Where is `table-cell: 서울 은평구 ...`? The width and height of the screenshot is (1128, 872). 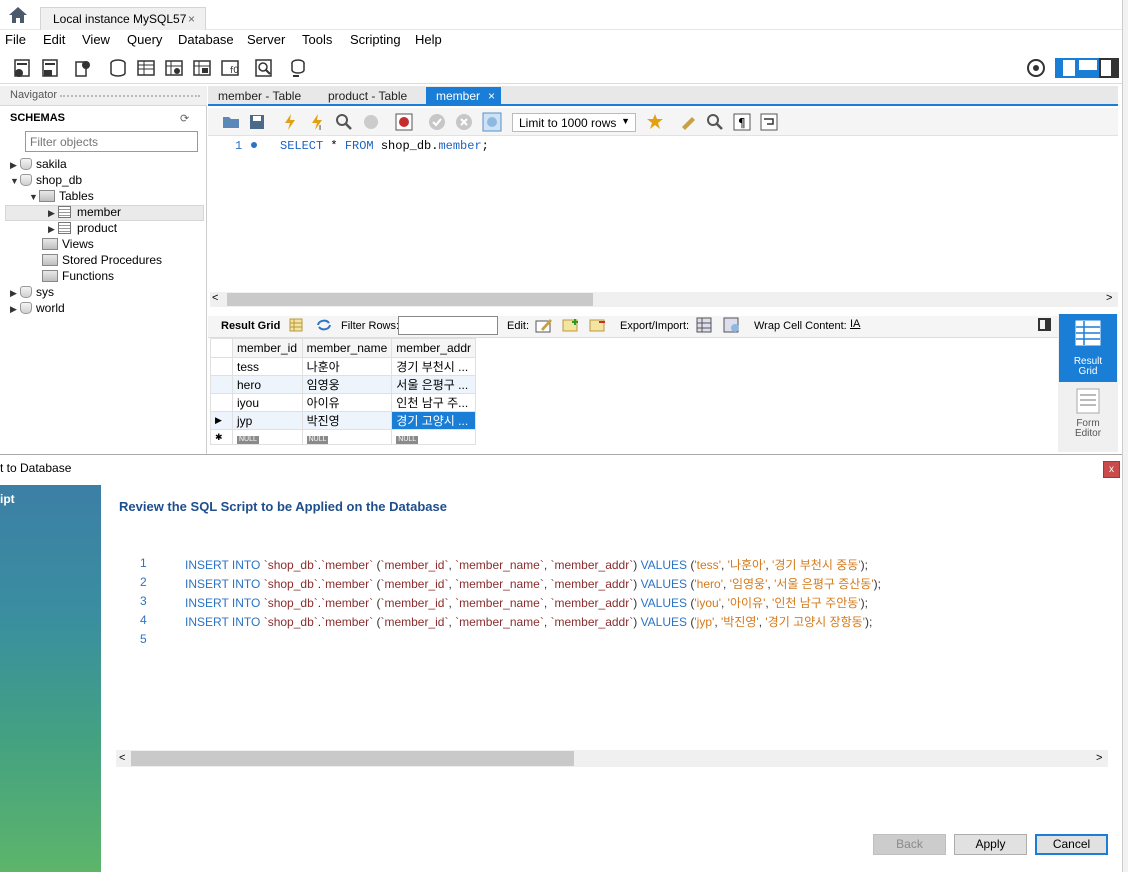
table-cell: 서울 은평구 ... is located at coordinates (433, 384).